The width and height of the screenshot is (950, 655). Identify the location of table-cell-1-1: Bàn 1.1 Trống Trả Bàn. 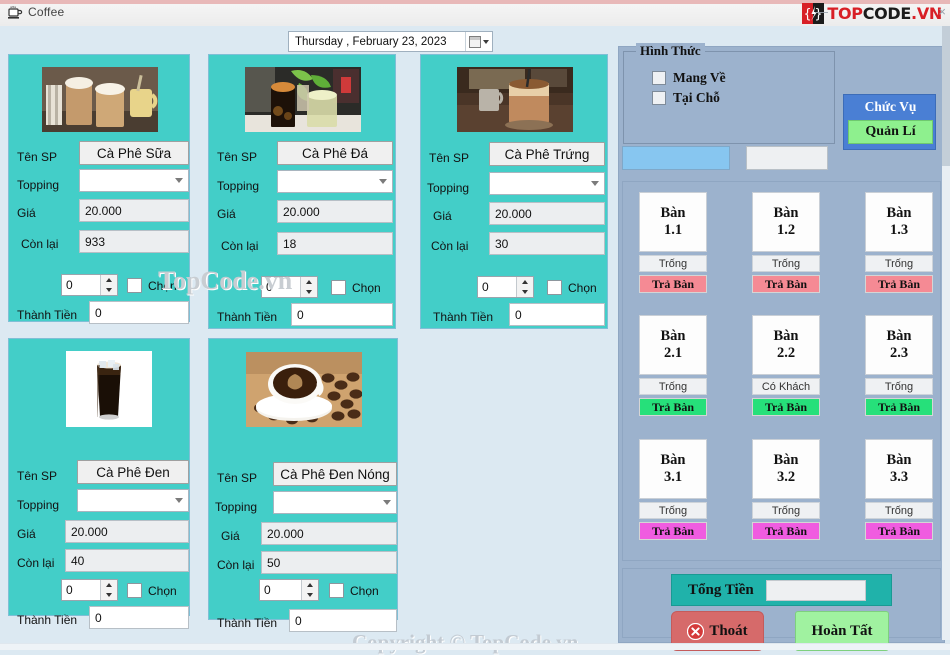
(673, 242).